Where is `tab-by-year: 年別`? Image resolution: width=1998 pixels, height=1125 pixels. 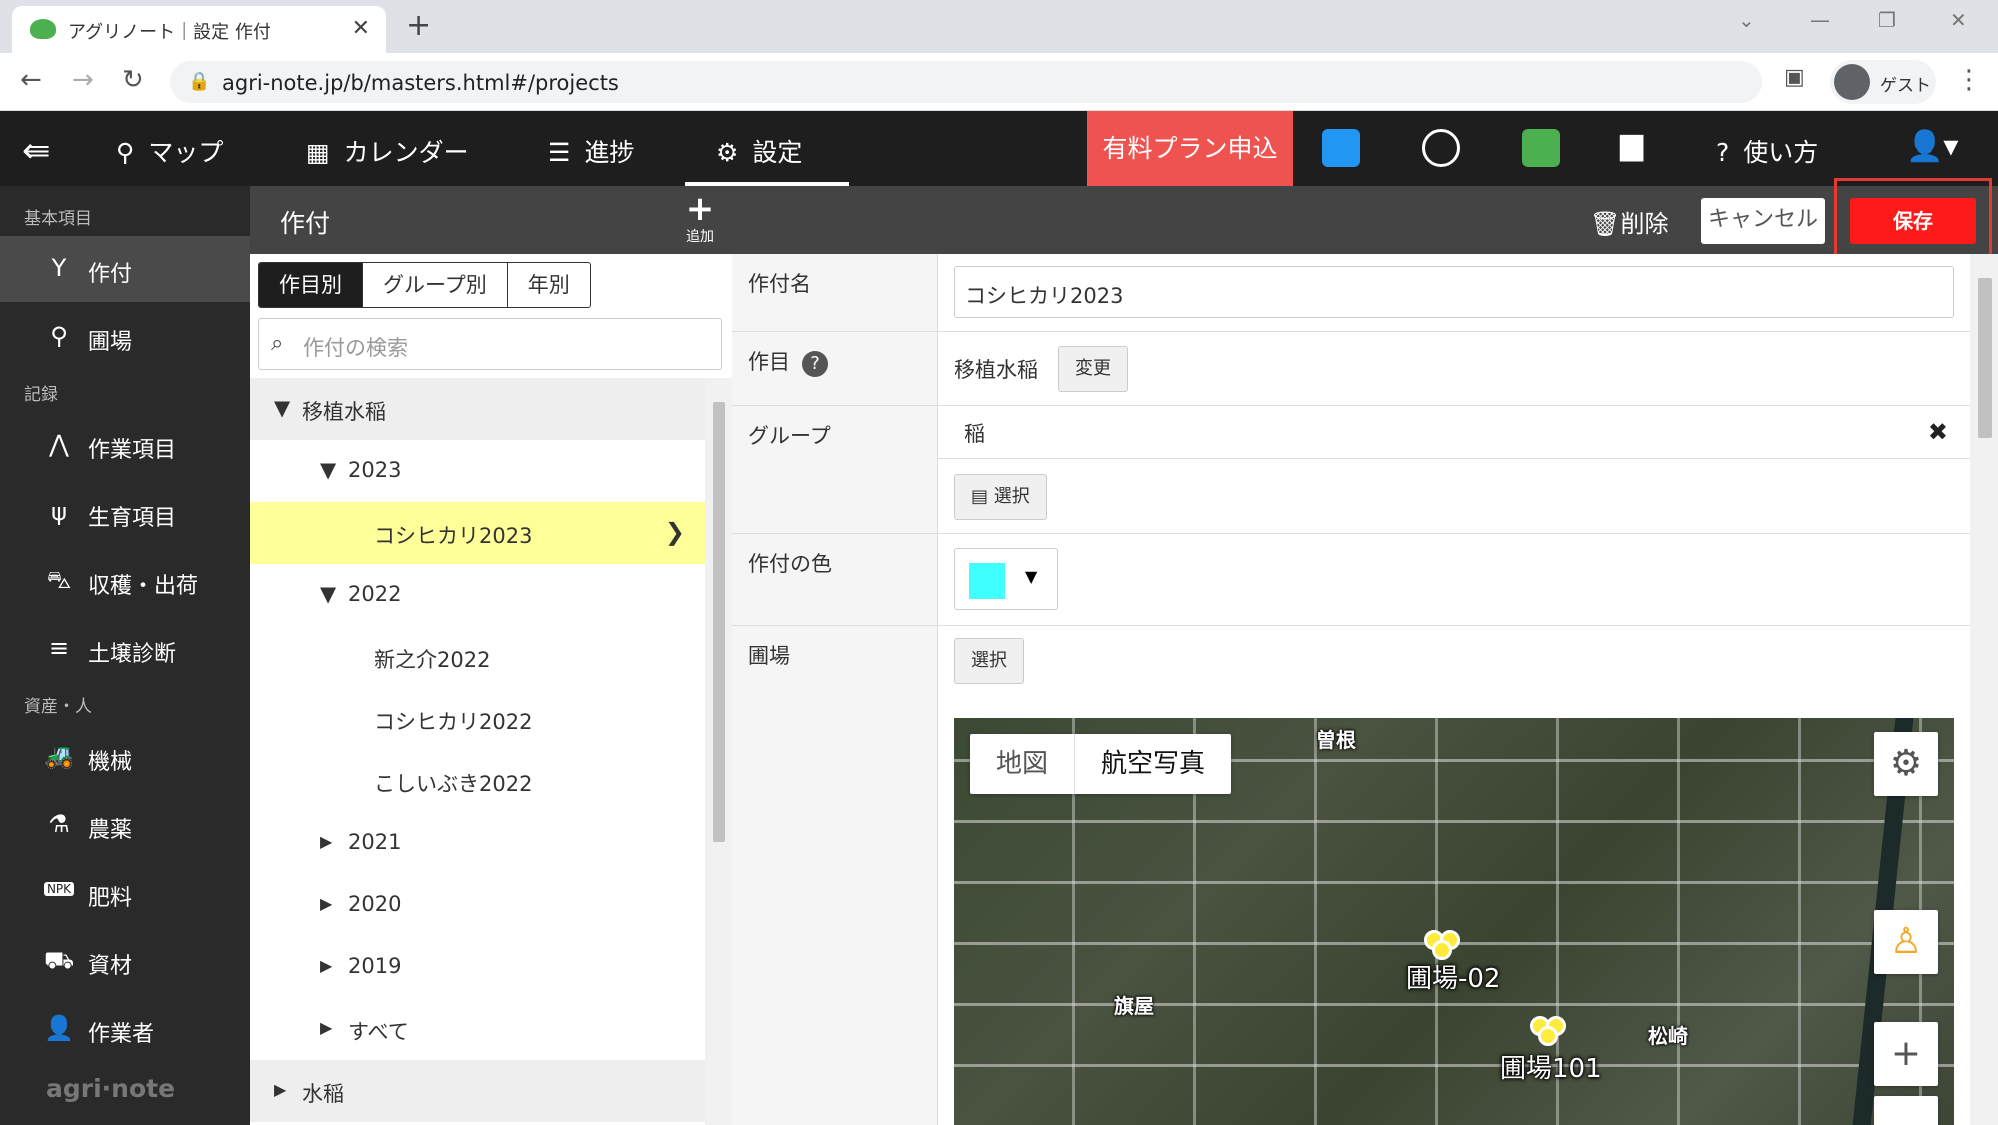 tab-by-year: 年別 is located at coordinates (548, 285).